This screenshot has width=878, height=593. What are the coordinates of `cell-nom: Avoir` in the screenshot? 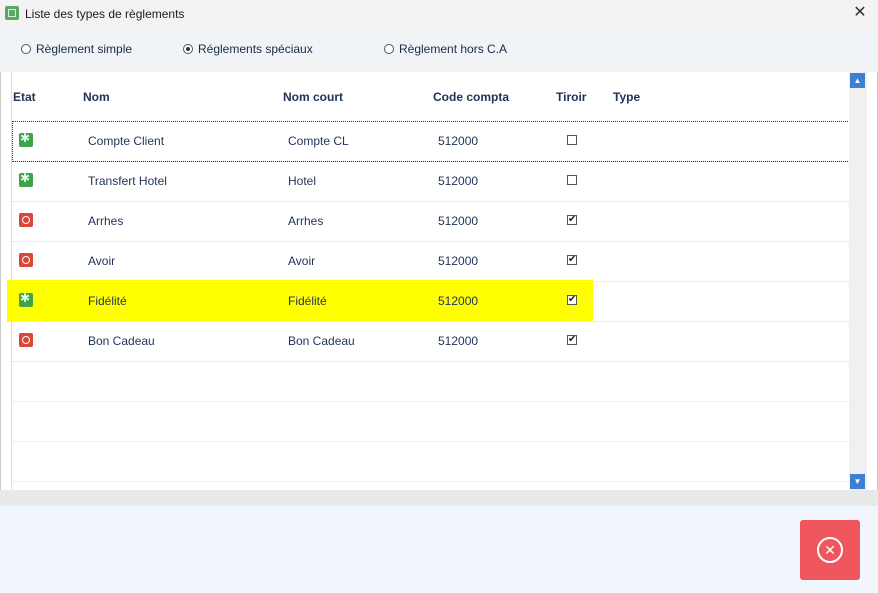 It's located at (102, 261).